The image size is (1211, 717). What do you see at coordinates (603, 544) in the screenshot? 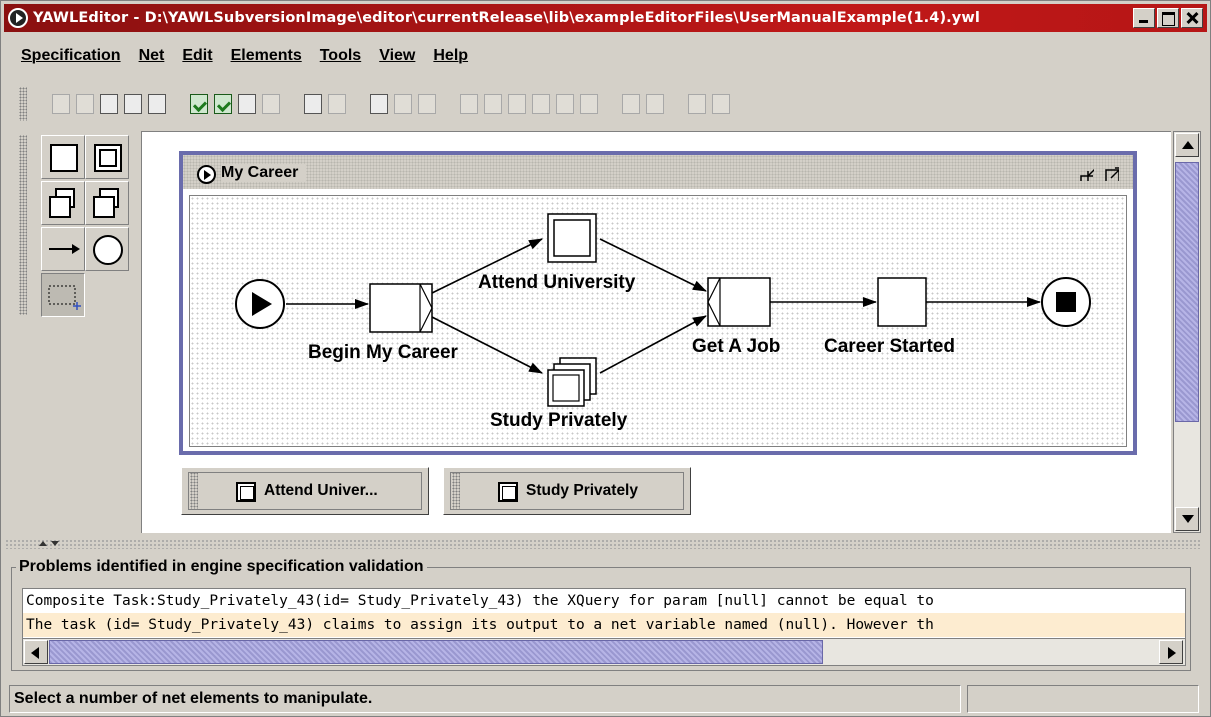
I see `split-pane-divider` at bounding box center [603, 544].